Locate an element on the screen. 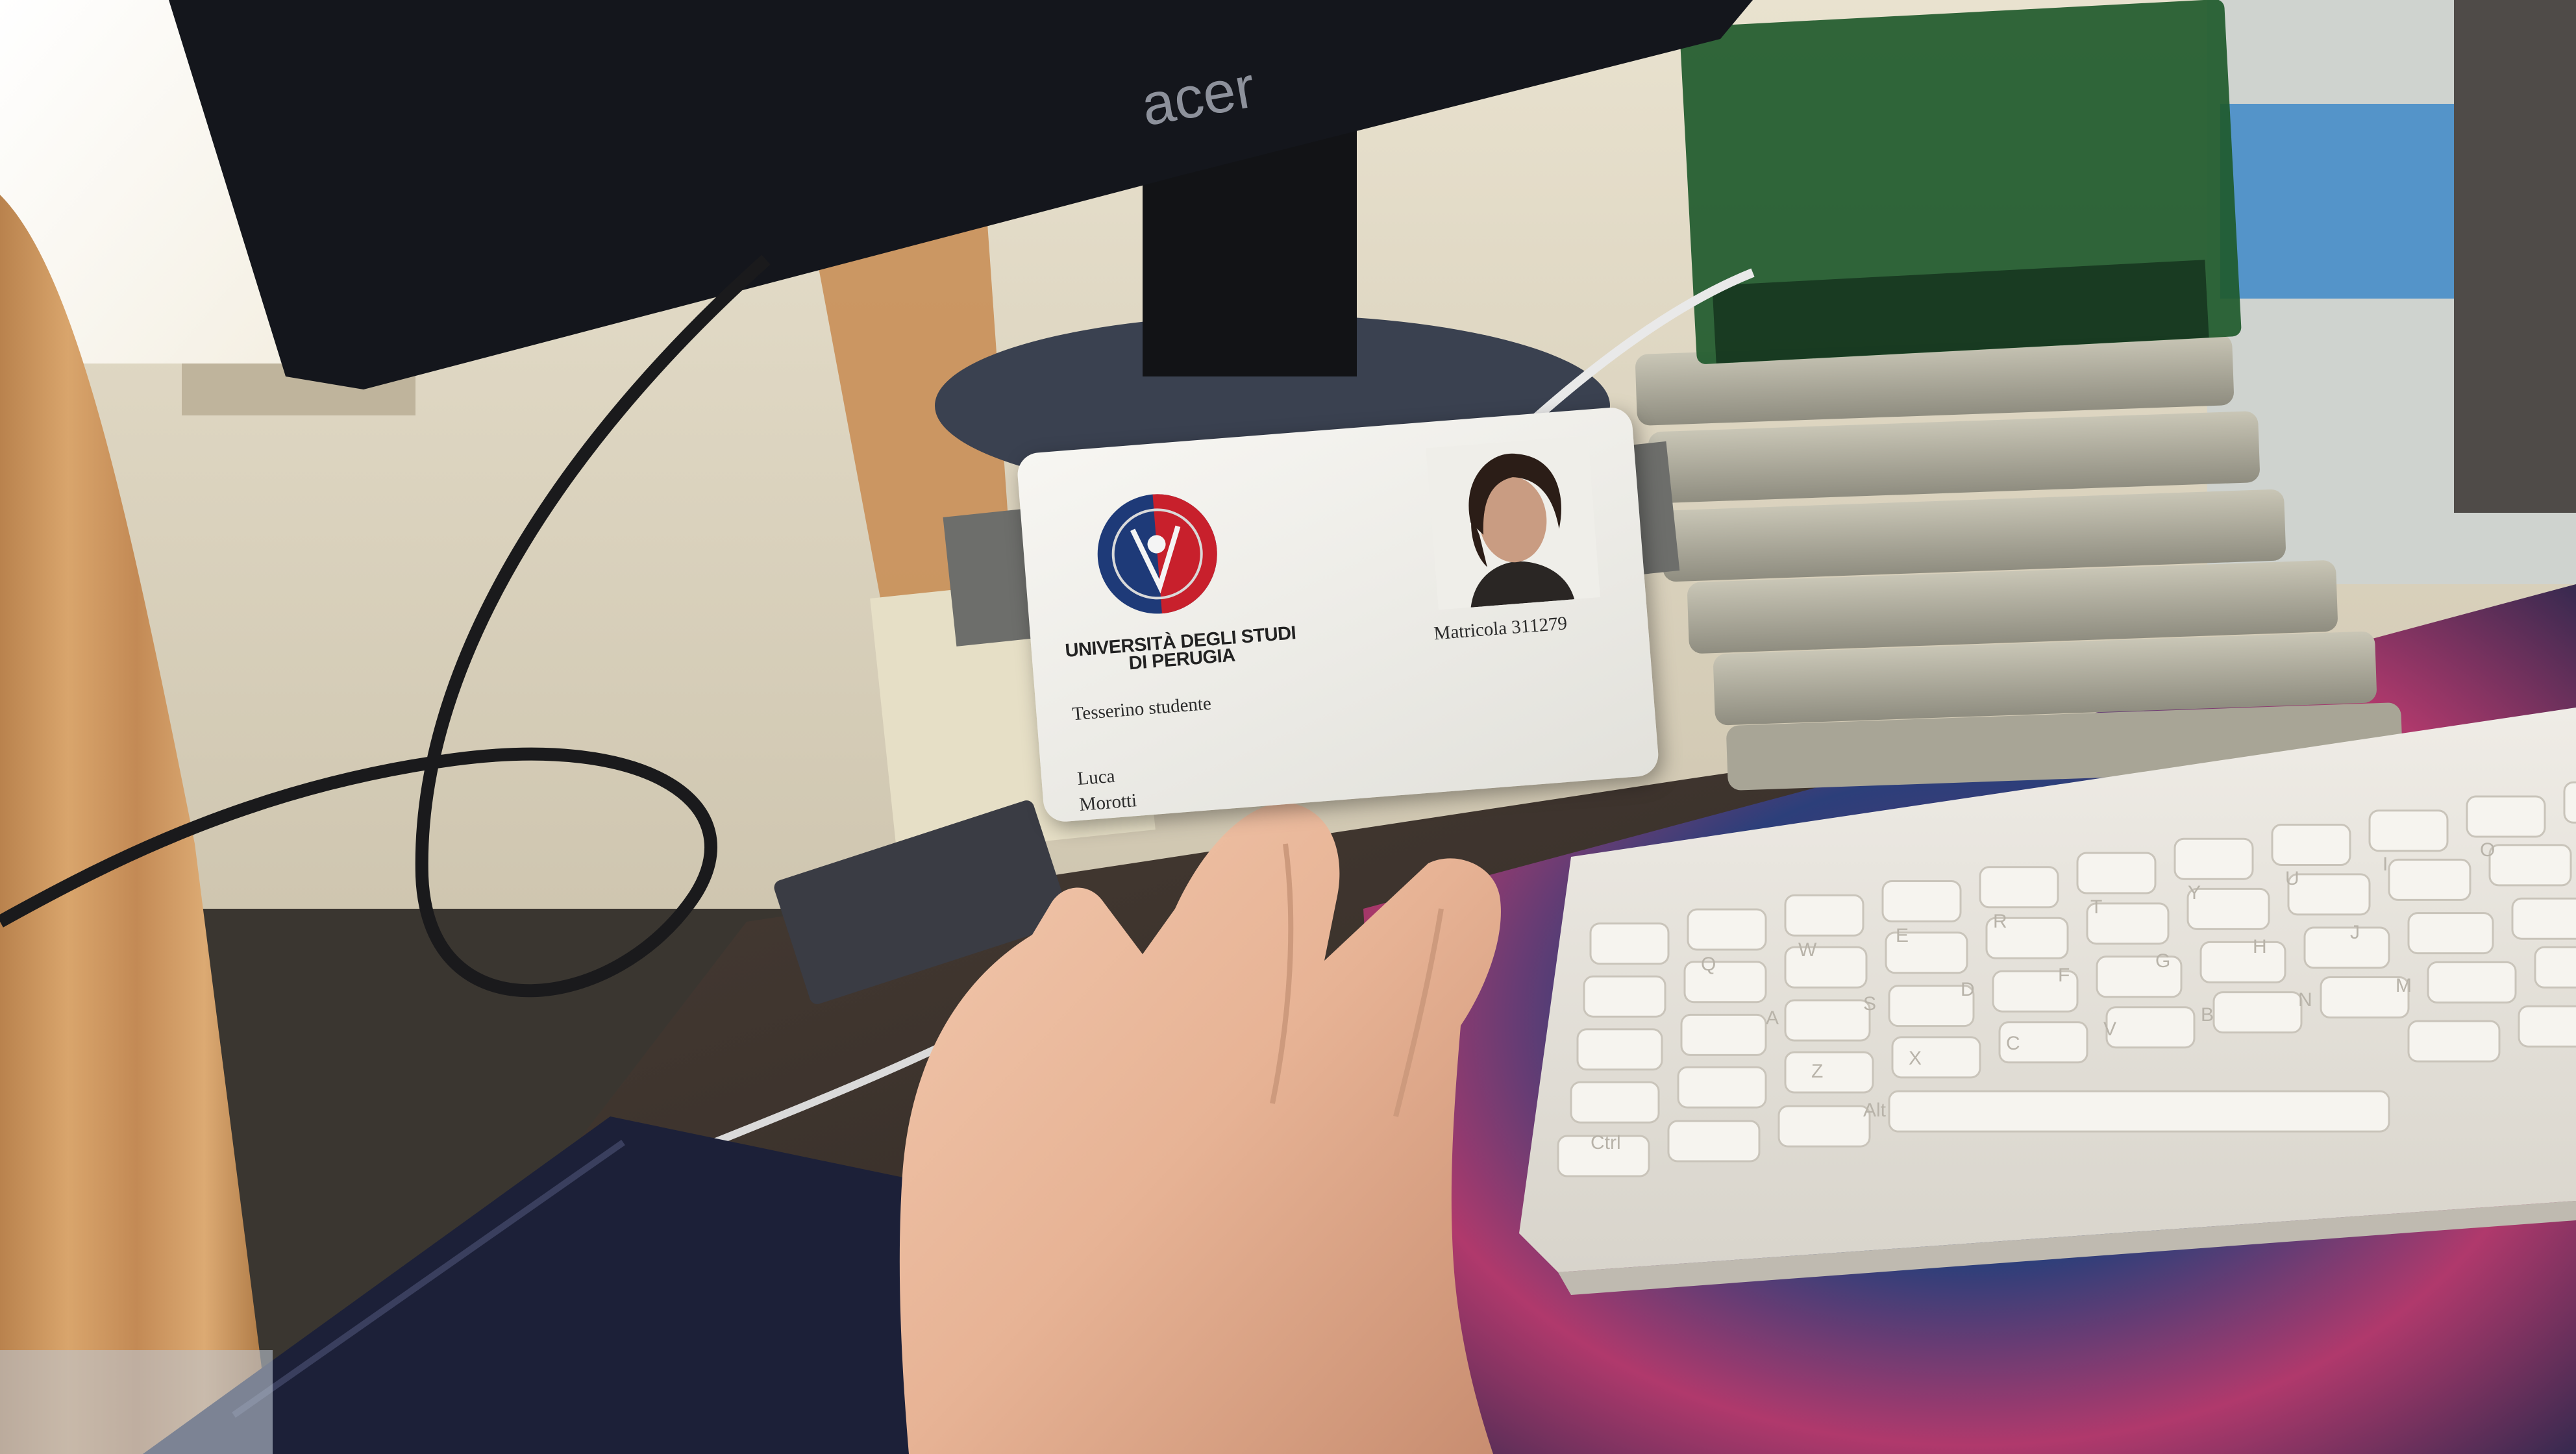 The height and width of the screenshot is (1454, 2576). keyboard-key-label: U is located at coordinates (2292, 878).